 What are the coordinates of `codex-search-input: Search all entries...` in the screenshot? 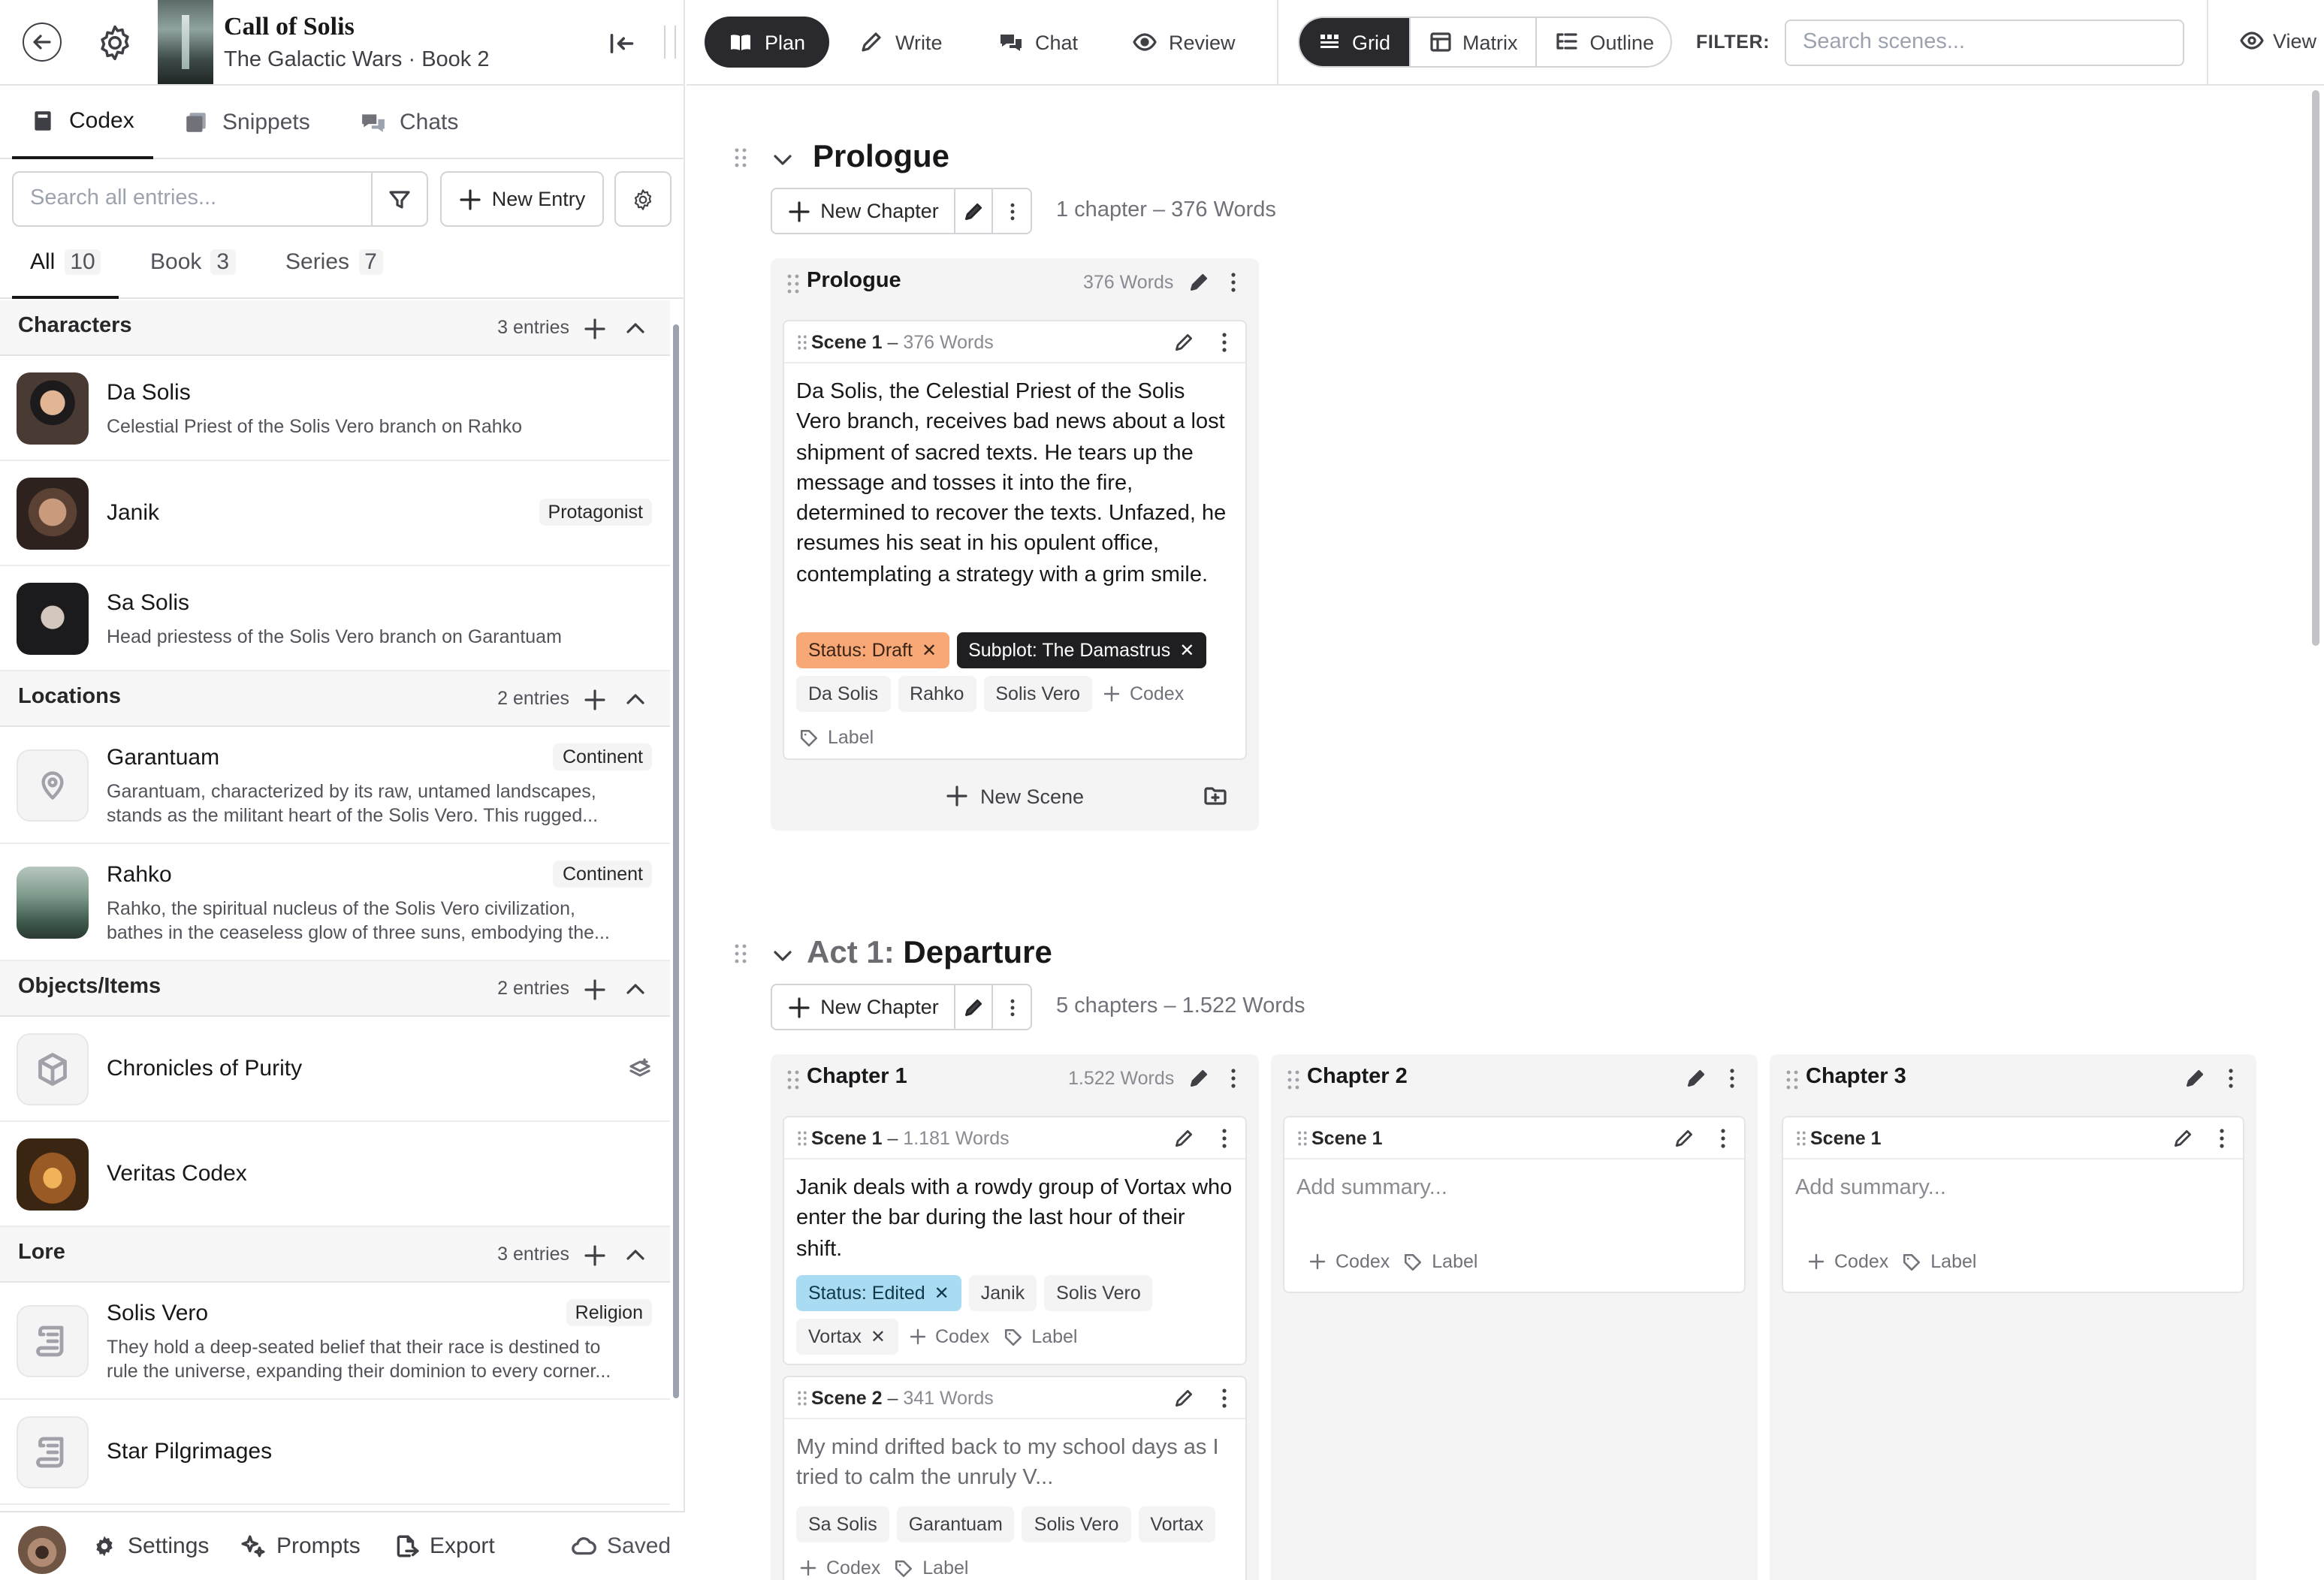 It's located at (192, 199).